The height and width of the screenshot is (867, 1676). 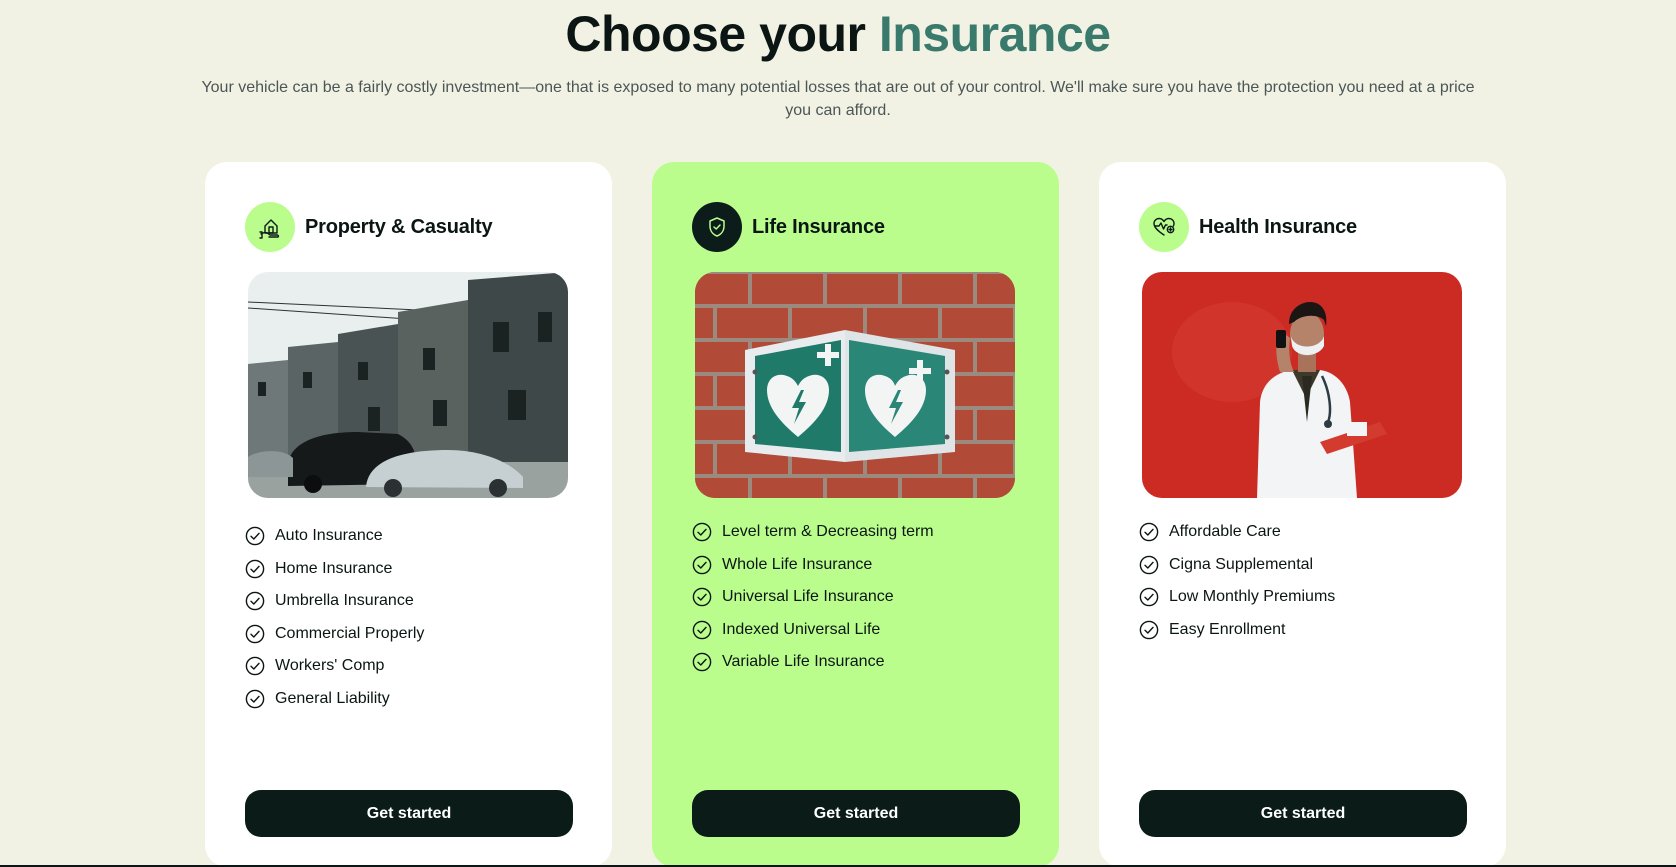 What do you see at coordinates (1302, 385) in the screenshot?
I see `doctor-photo` at bounding box center [1302, 385].